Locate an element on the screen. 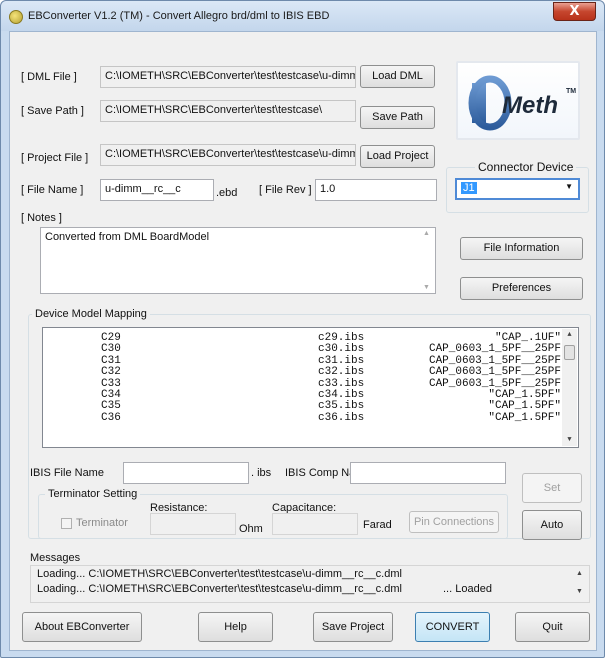 The height and width of the screenshot is (658, 605). iometh-logo-graphic: Meth TM is located at coordinates (522, 103).